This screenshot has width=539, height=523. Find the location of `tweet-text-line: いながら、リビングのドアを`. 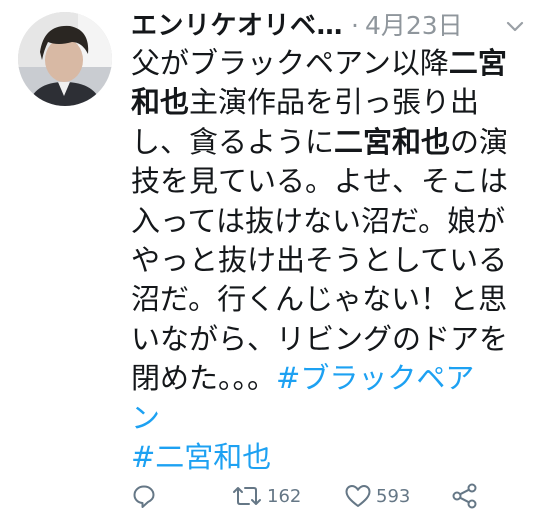

tweet-text-line: いながら、リビングのドアを is located at coordinates (326, 339).